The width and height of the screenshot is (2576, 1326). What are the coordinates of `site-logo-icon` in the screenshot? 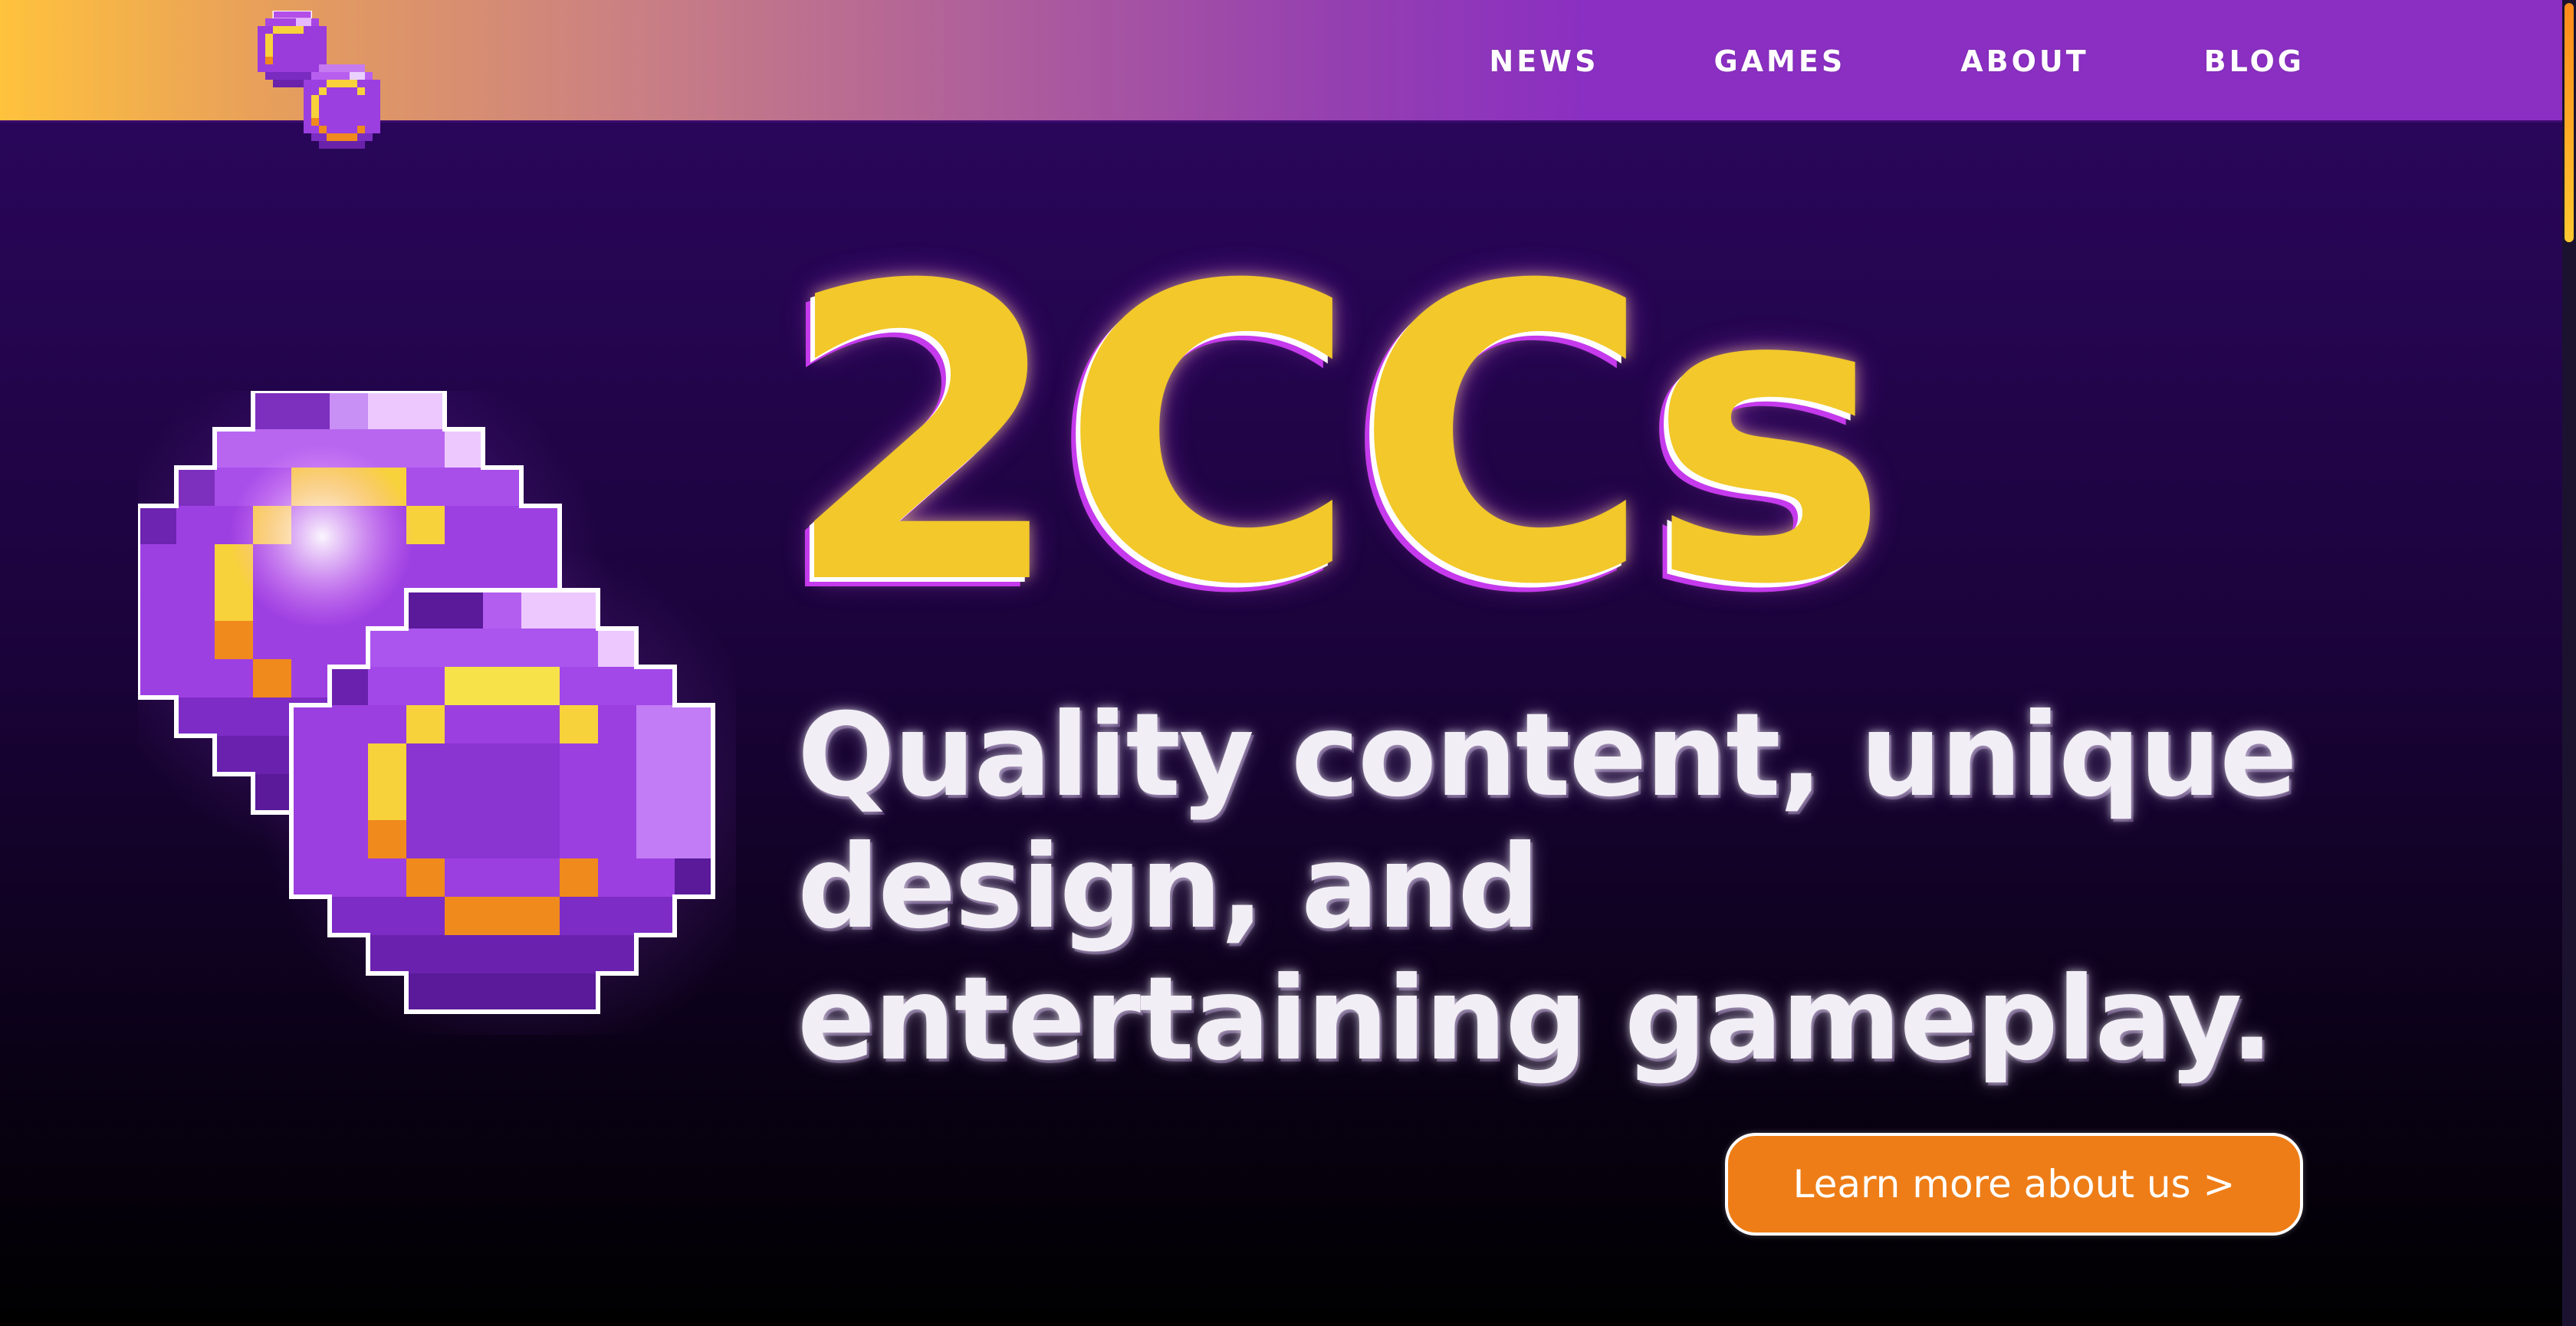 It's located at (350, 106).